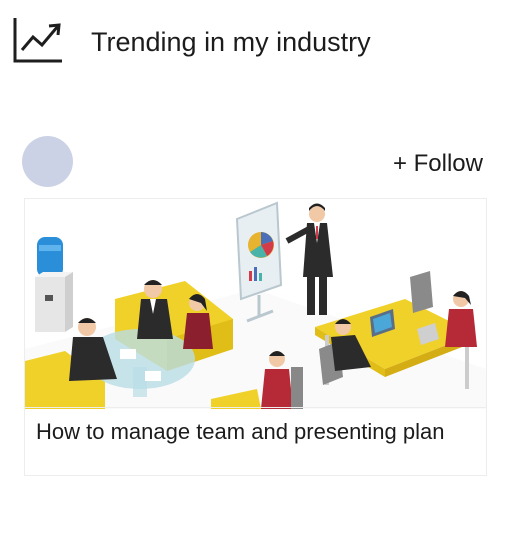  I want to click on avatar, so click(47, 161).